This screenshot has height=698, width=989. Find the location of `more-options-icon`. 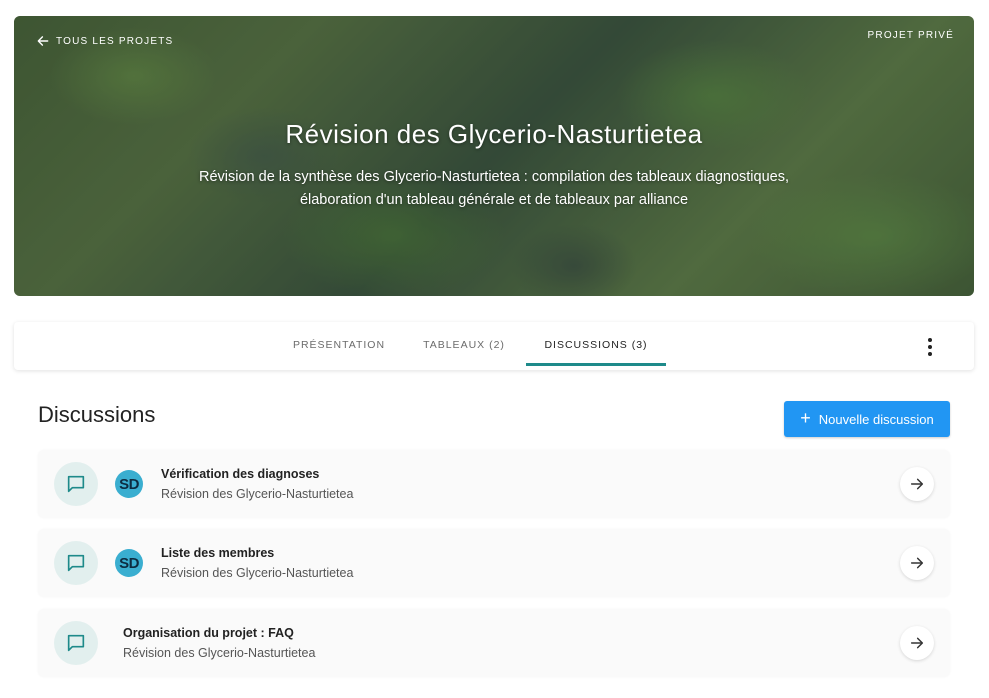

more-options-icon is located at coordinates (930, 347).